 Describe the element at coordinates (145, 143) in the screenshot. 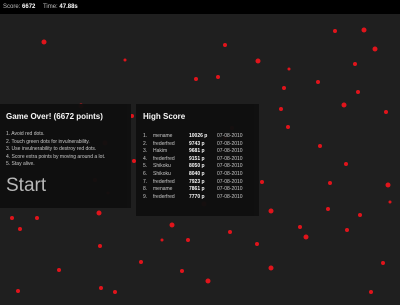

I see `score-rank-cell: 2.` at that location.